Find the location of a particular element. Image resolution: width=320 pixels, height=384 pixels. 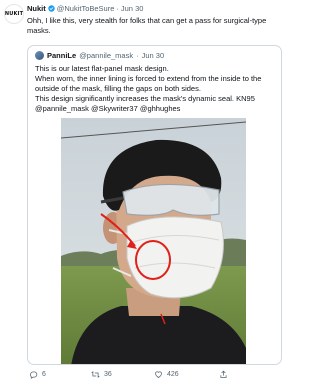

quoted-author-avatar is located at coordinates (39, 55).